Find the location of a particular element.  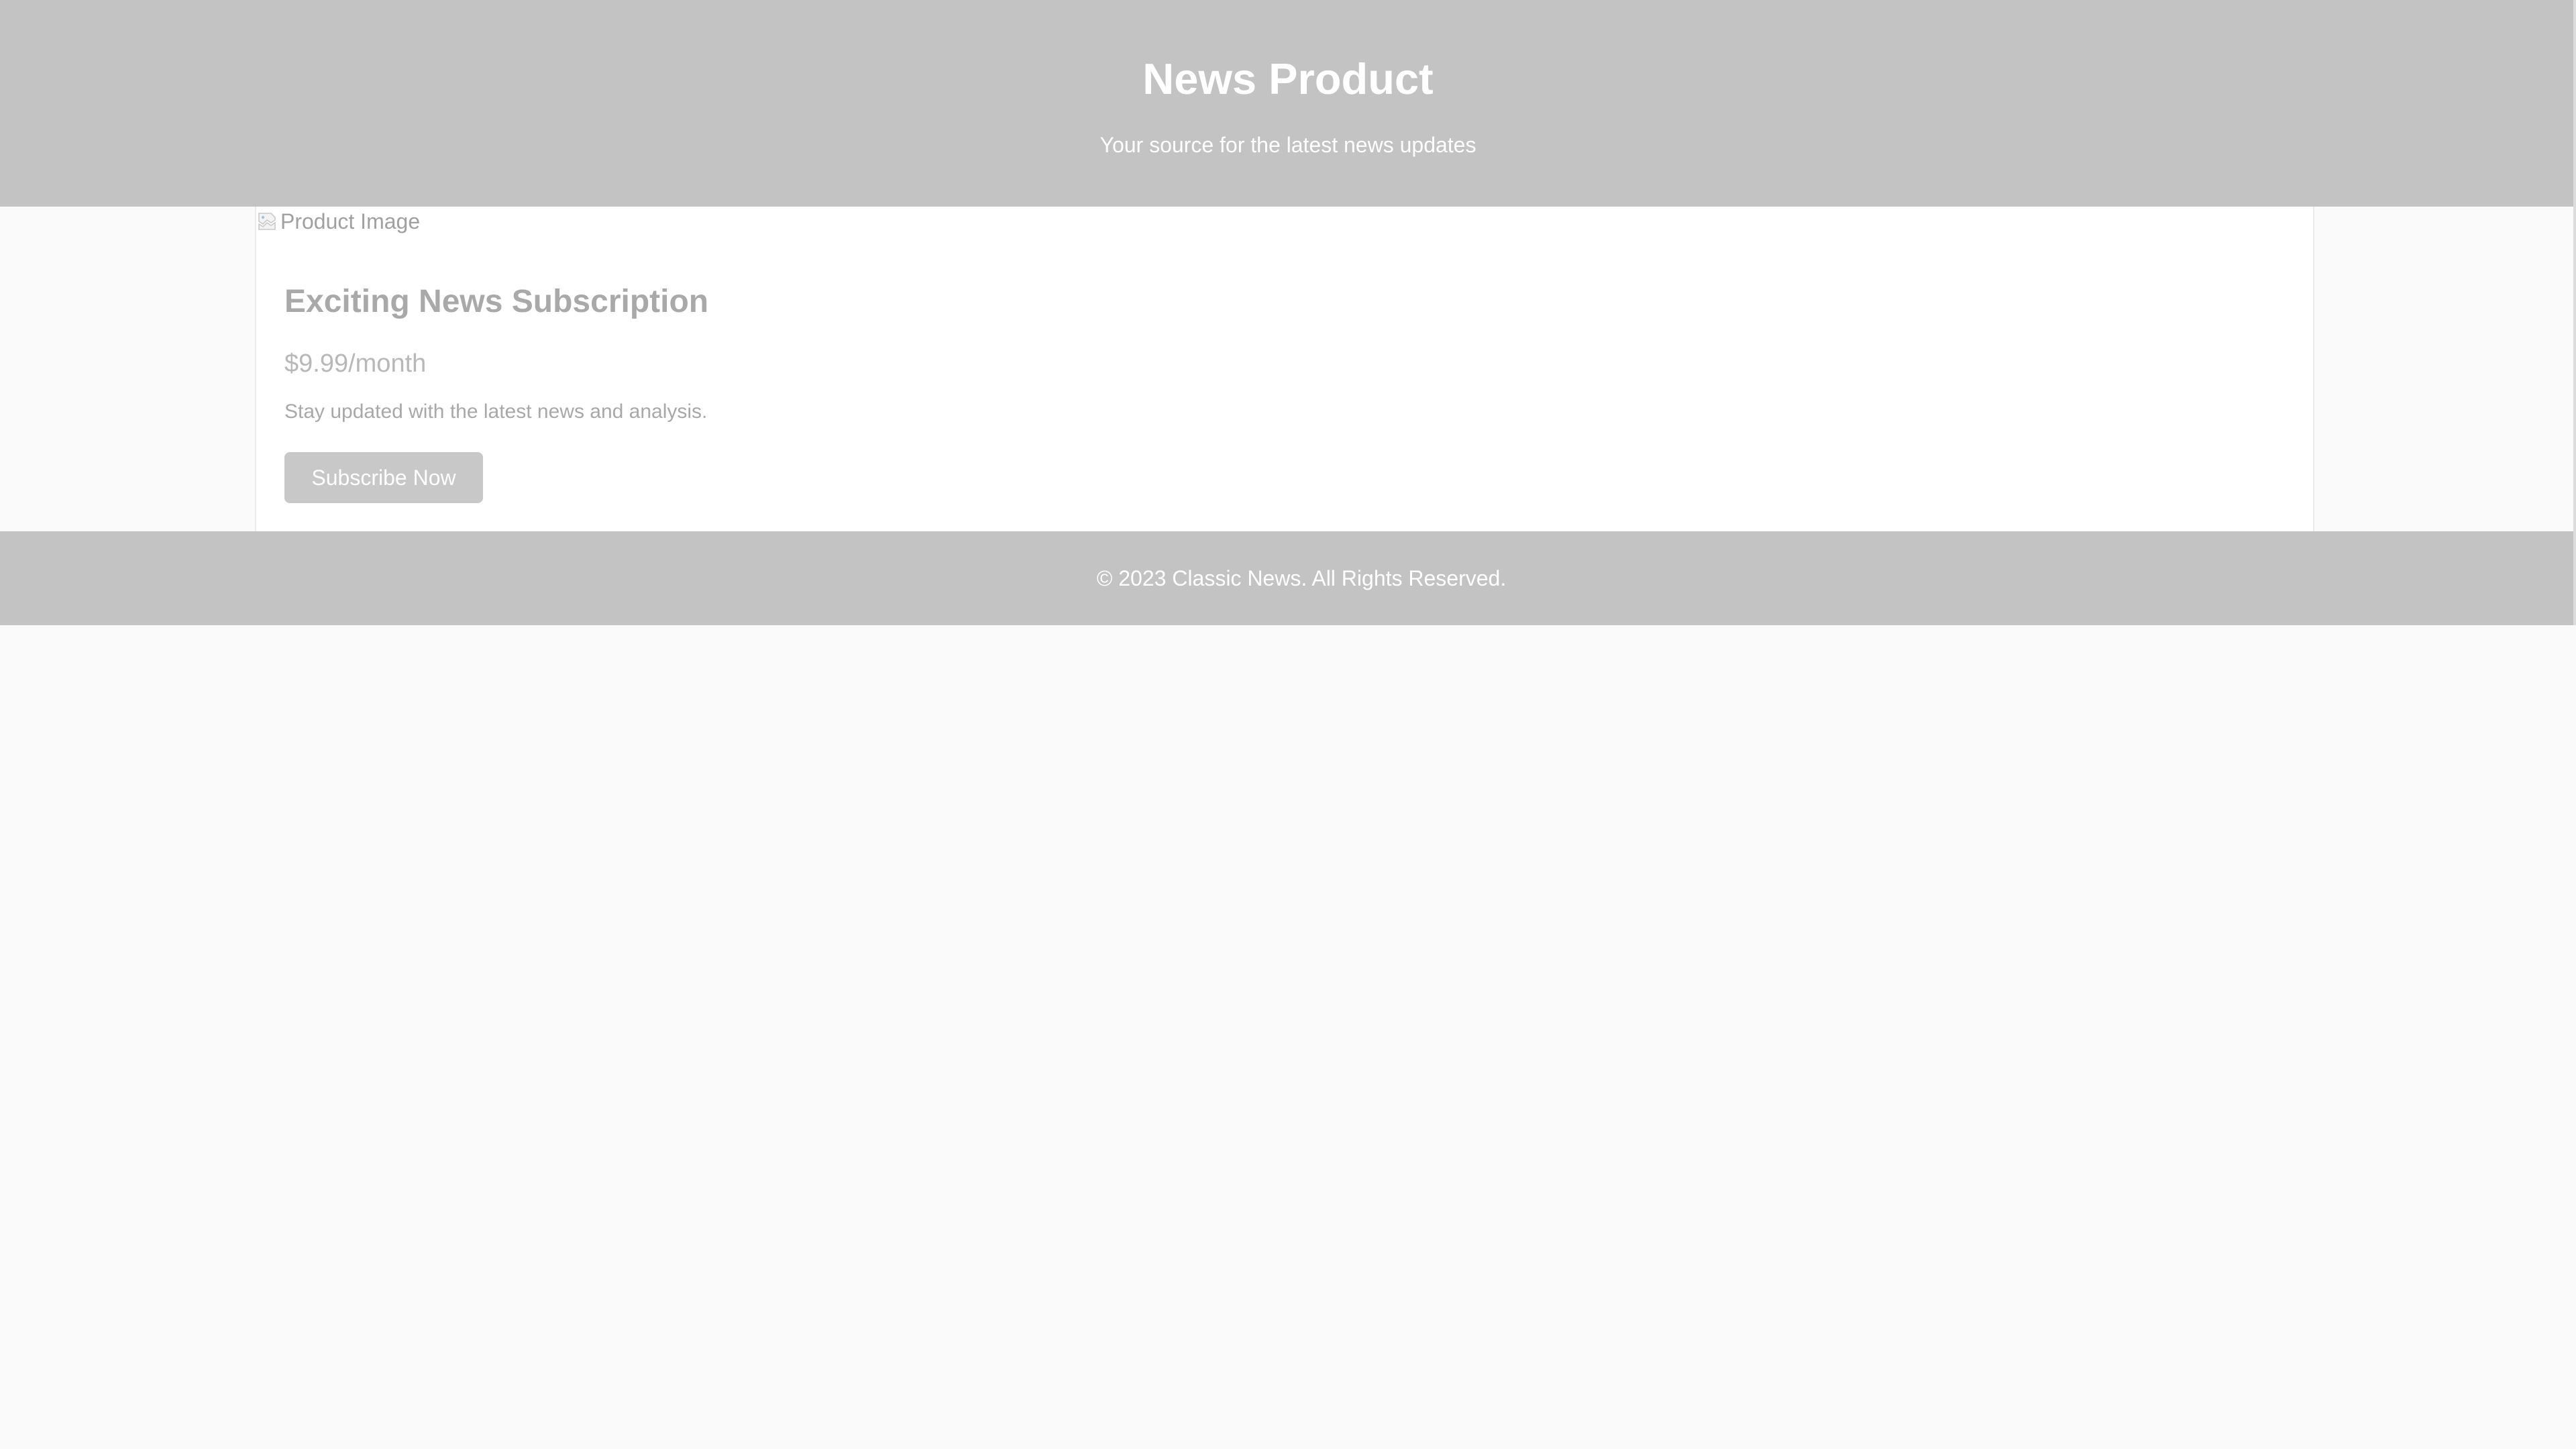

product-title: Exciting News Subscription is located at coordinates (496, 301).